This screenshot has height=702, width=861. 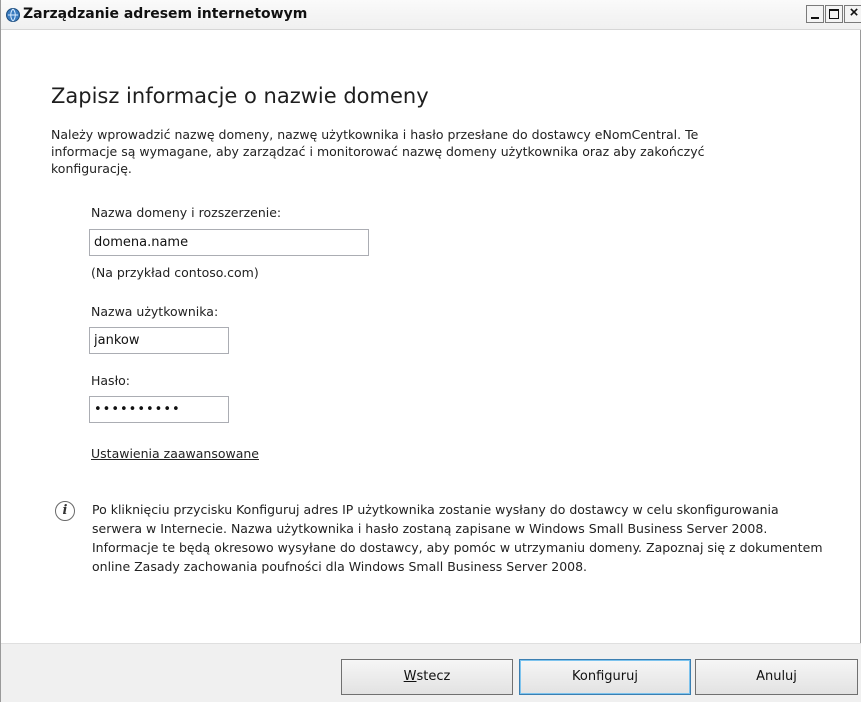 I want to click on configure-label: Konfiguruj, so click(x=605, y=676).